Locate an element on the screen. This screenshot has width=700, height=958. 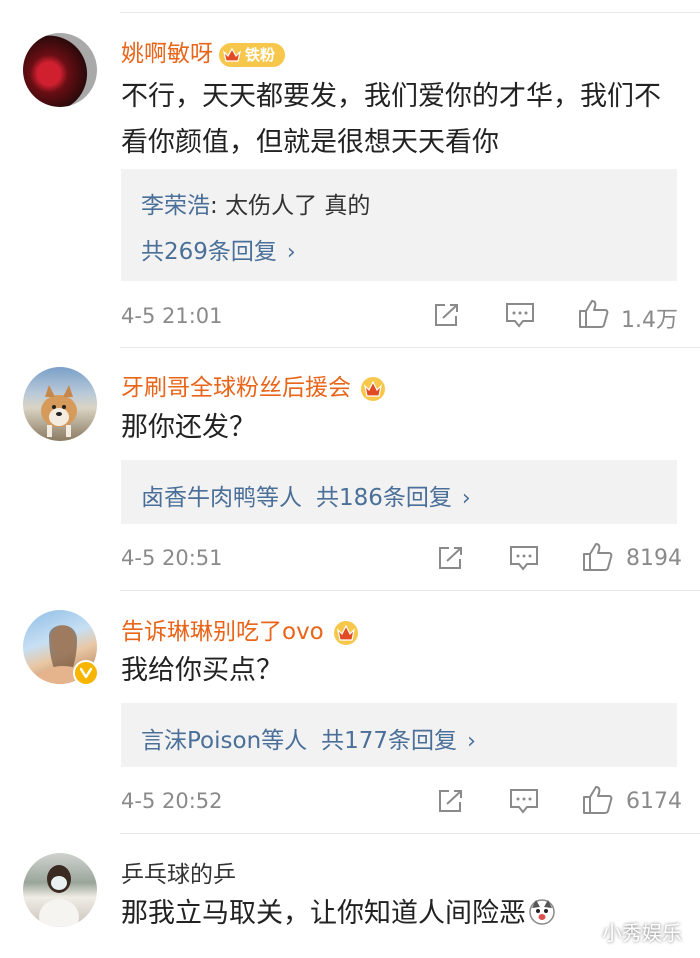
fan-badge: 铁粉 is located at coordinates (252, 54).